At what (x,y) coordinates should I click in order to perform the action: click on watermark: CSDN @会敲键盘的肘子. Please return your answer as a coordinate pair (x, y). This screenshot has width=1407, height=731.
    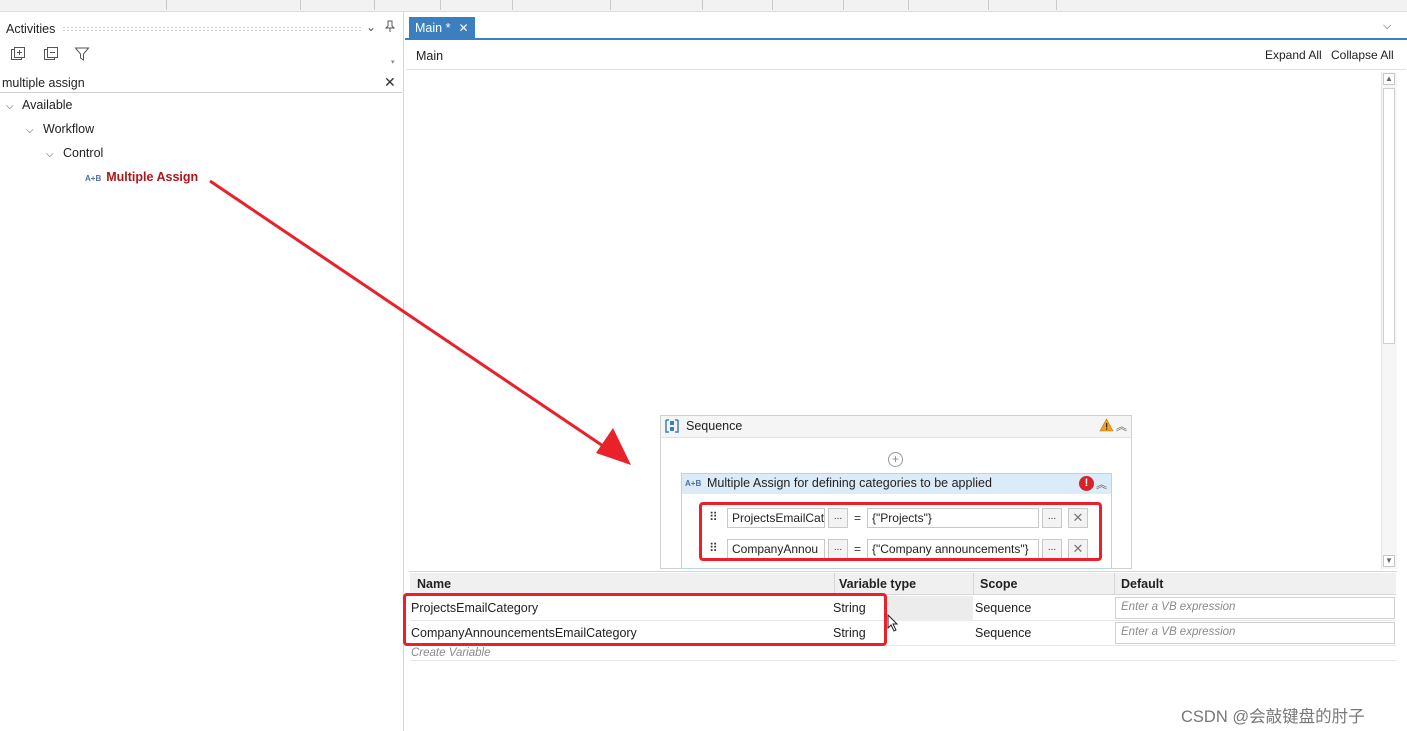
    Looking at the image, I should click on (1273, 717).